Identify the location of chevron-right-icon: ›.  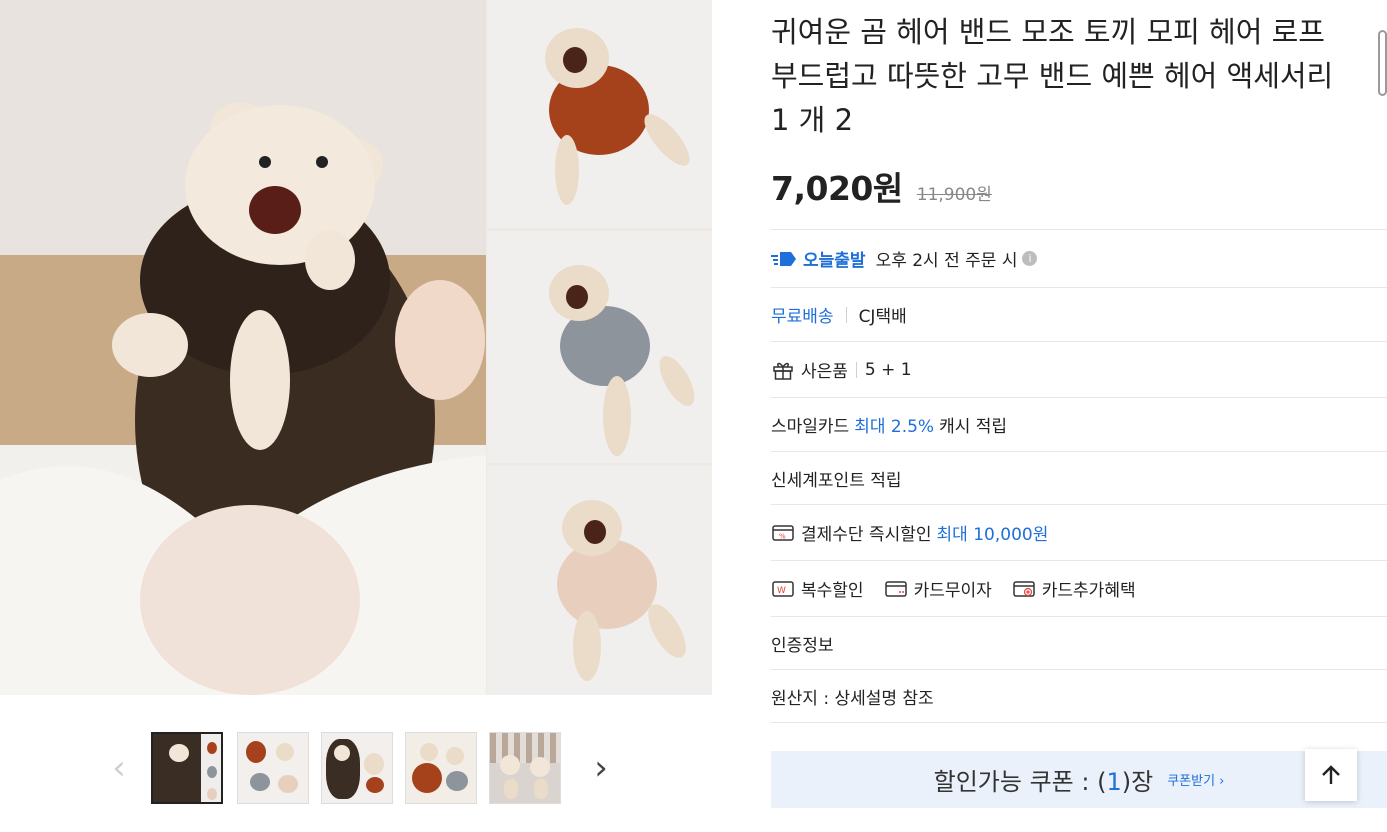
(601, 768).